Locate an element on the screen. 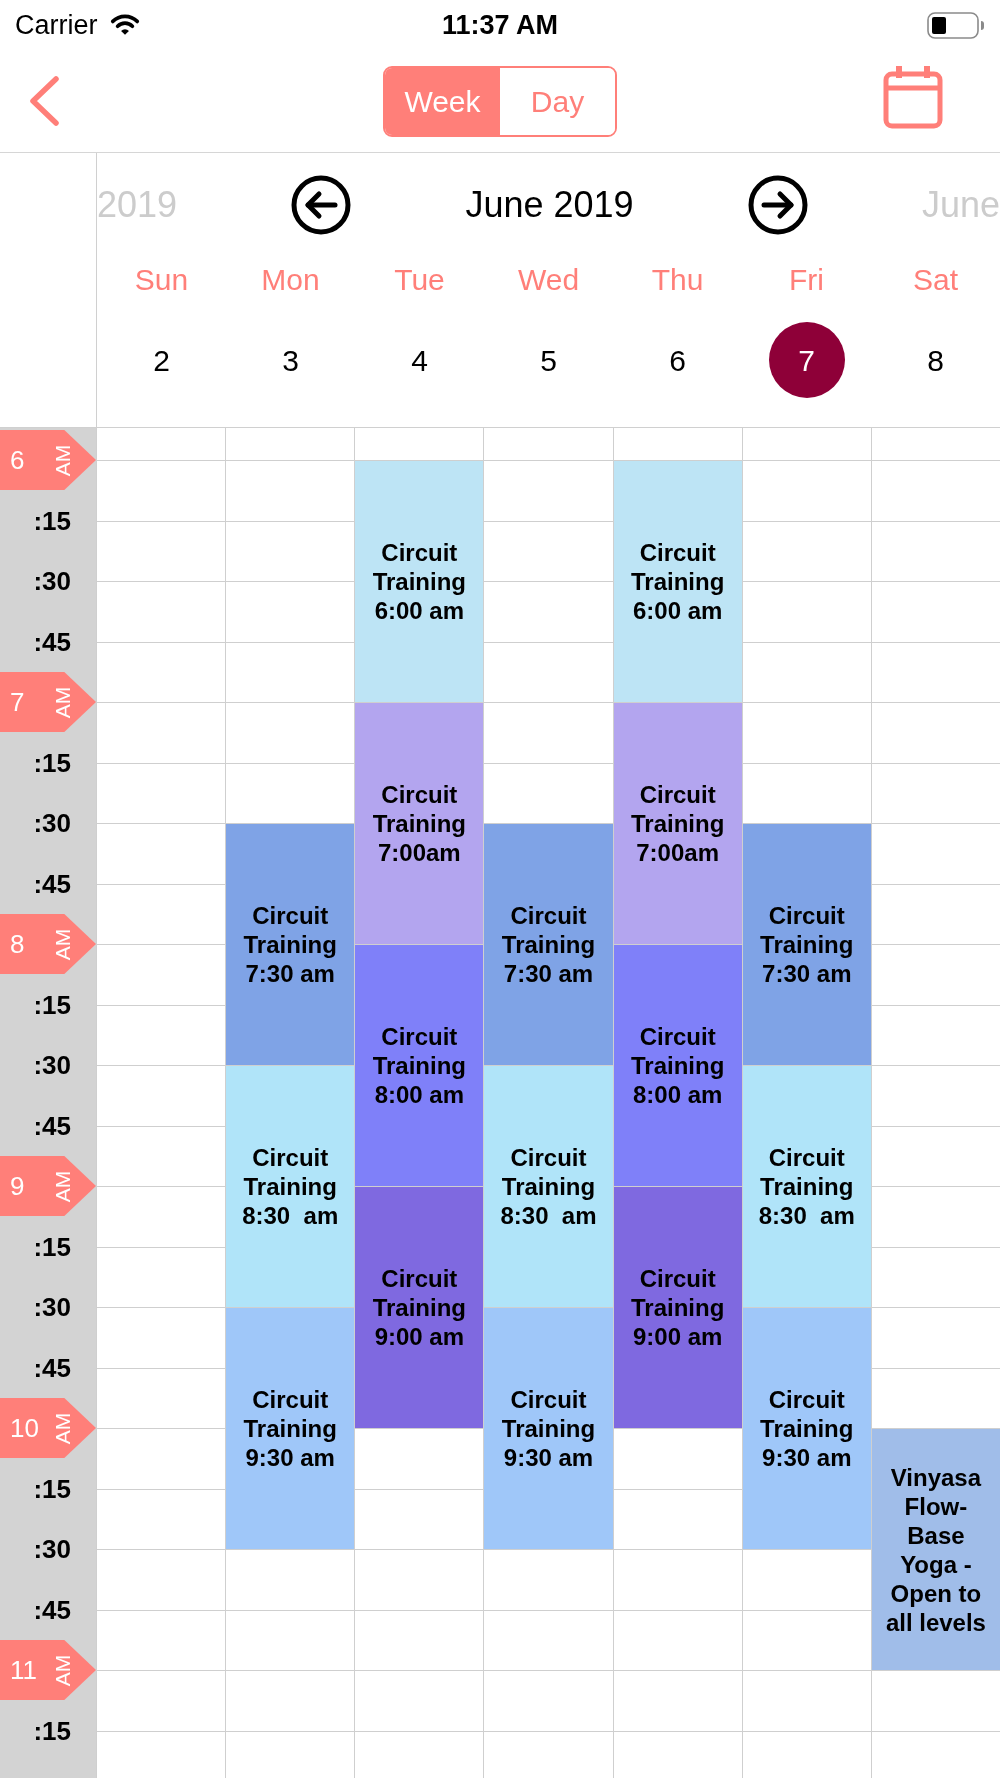  weekday-label: Thu is located at coordinates (677, 280).